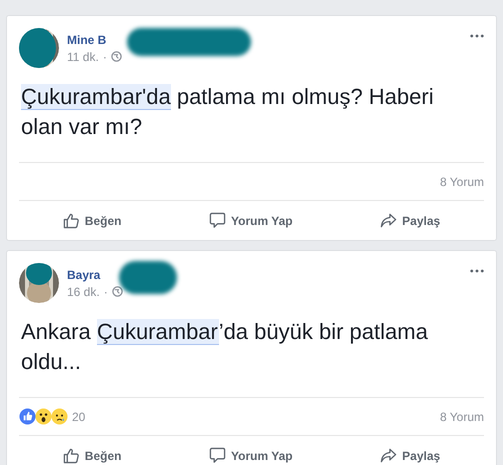 This screenshot has width=503, height=465. Describe the element at coordinates (86, 39) in the screenshot. I see `author-name: Mine B` at that location.